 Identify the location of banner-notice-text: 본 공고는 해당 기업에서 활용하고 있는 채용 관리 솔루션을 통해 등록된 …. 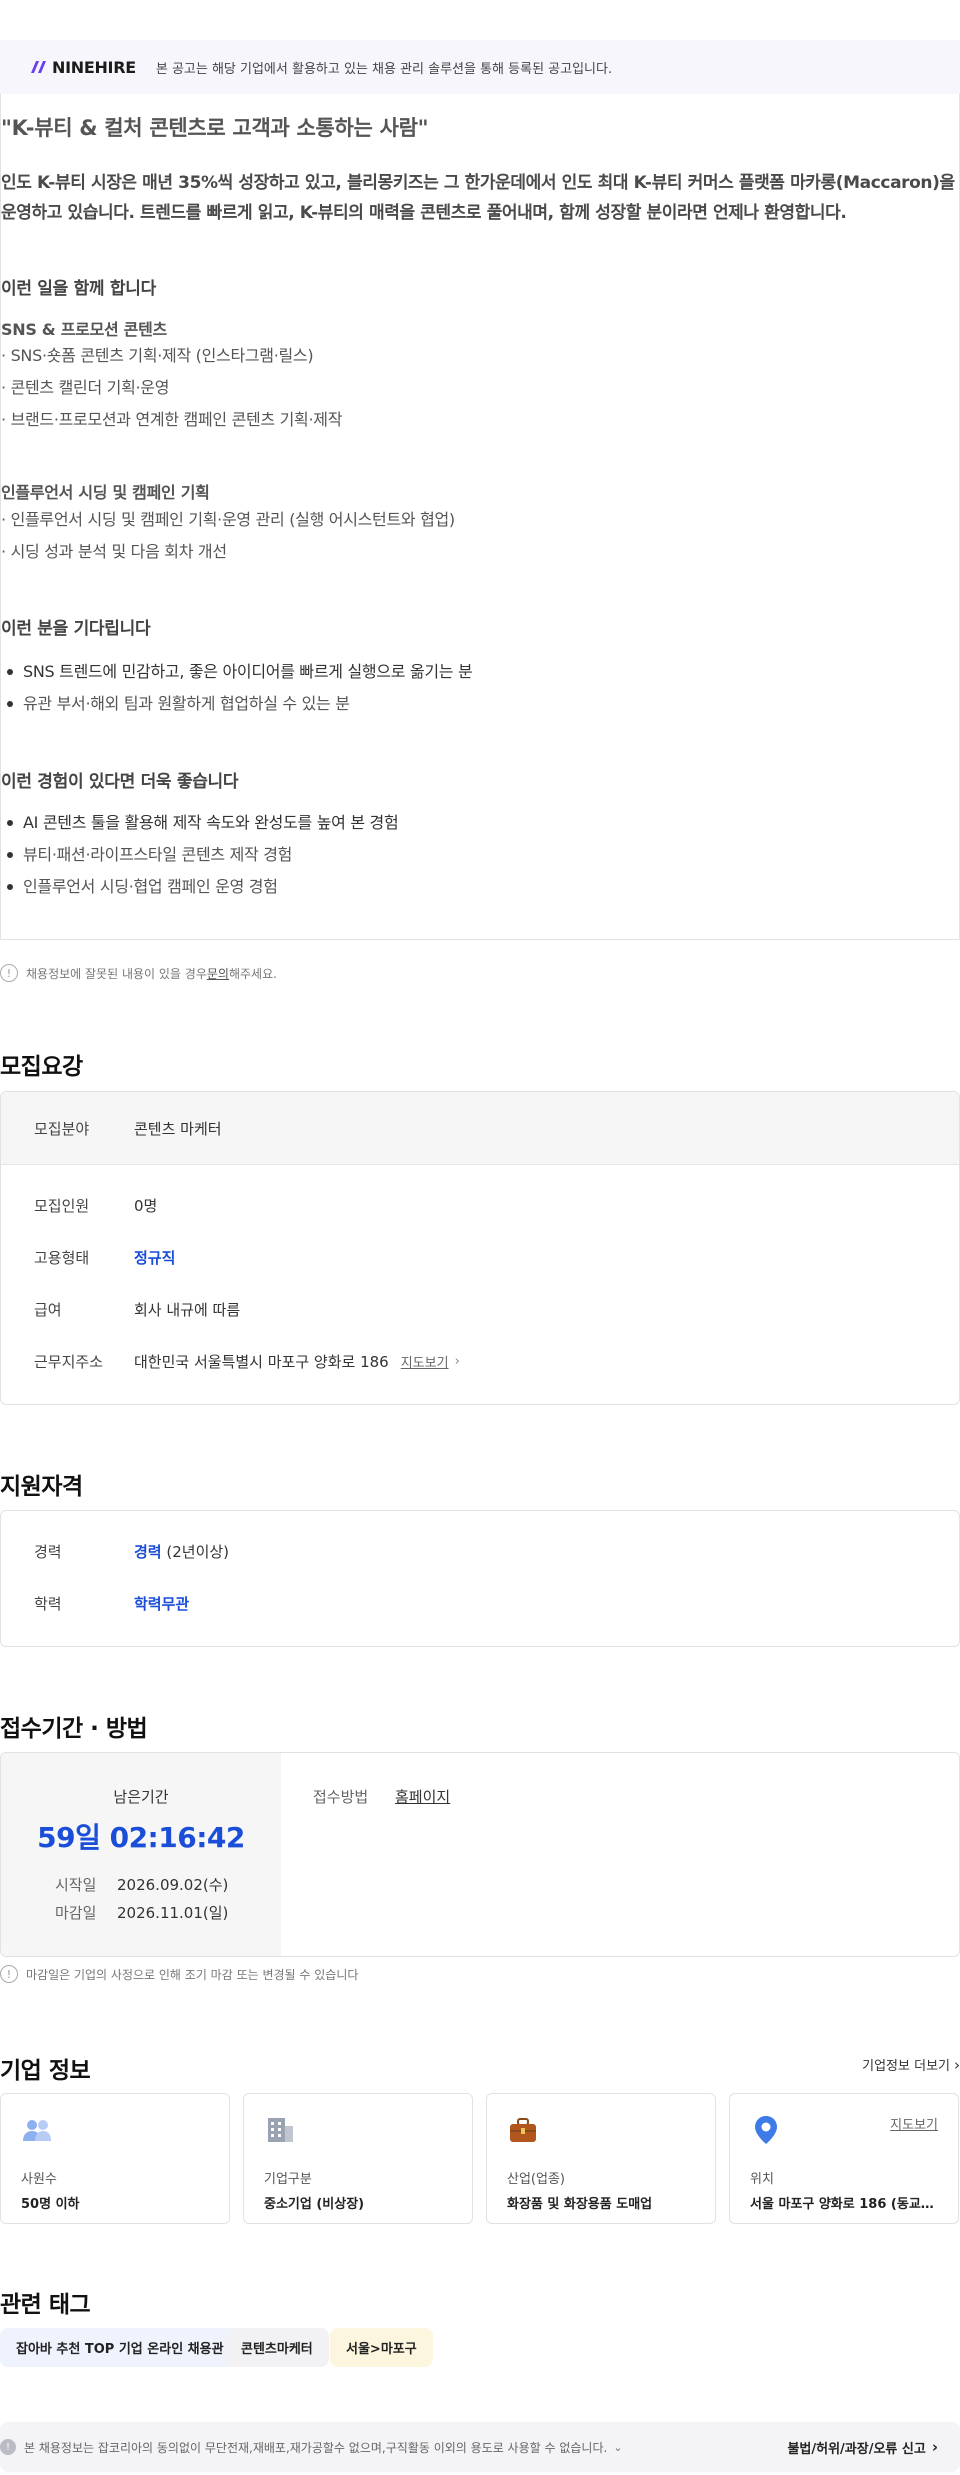
(384, 69).